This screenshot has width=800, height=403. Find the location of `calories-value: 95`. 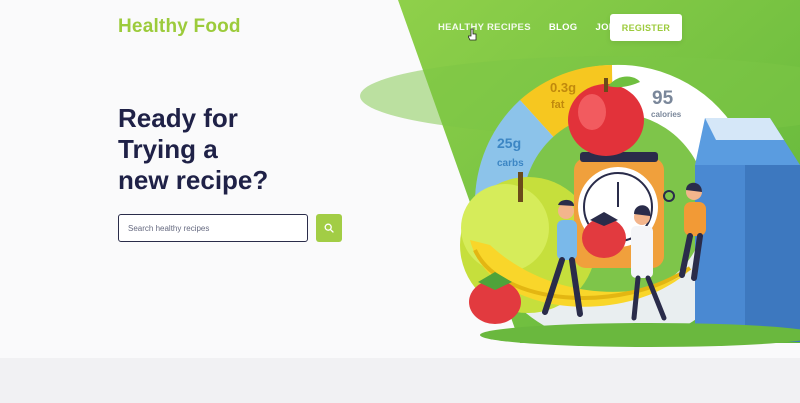

calories-value: 95 is located at coordinates (663, 98).